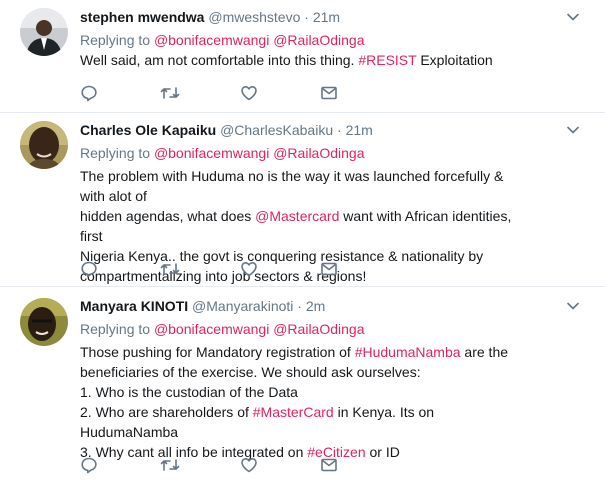  Describe the element at coordinates (148, 130) in the screenshot. I see `display-name: Charles Ole Kapaiku` at that location.